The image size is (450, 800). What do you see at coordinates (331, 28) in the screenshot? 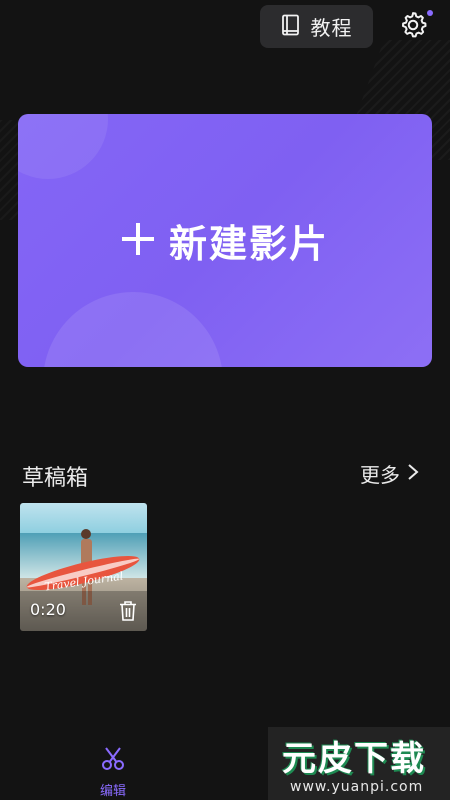
I see `tutorial-label: 教程` at bounding box center [331, 28].